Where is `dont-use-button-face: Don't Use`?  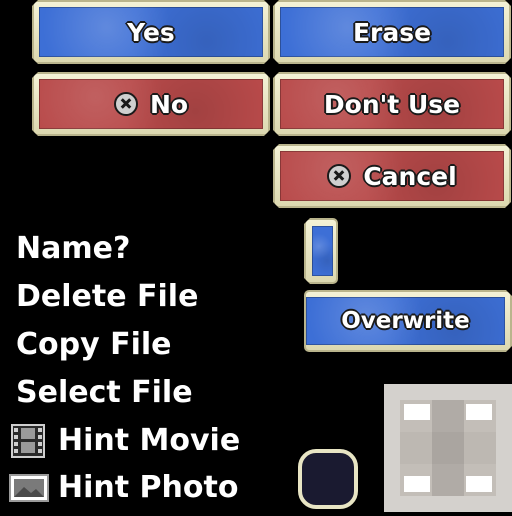
dont-use-button-face: Don't Use is located at coordinates (392, 104).